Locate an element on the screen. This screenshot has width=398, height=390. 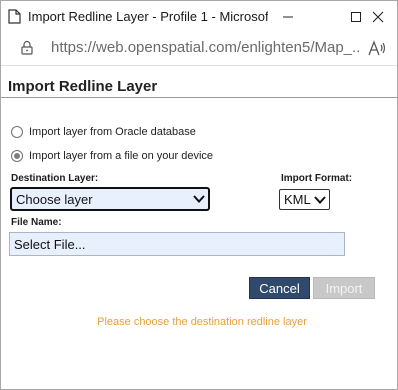
destination-layer-select: Choose layer is located at coordinates (110, 199).